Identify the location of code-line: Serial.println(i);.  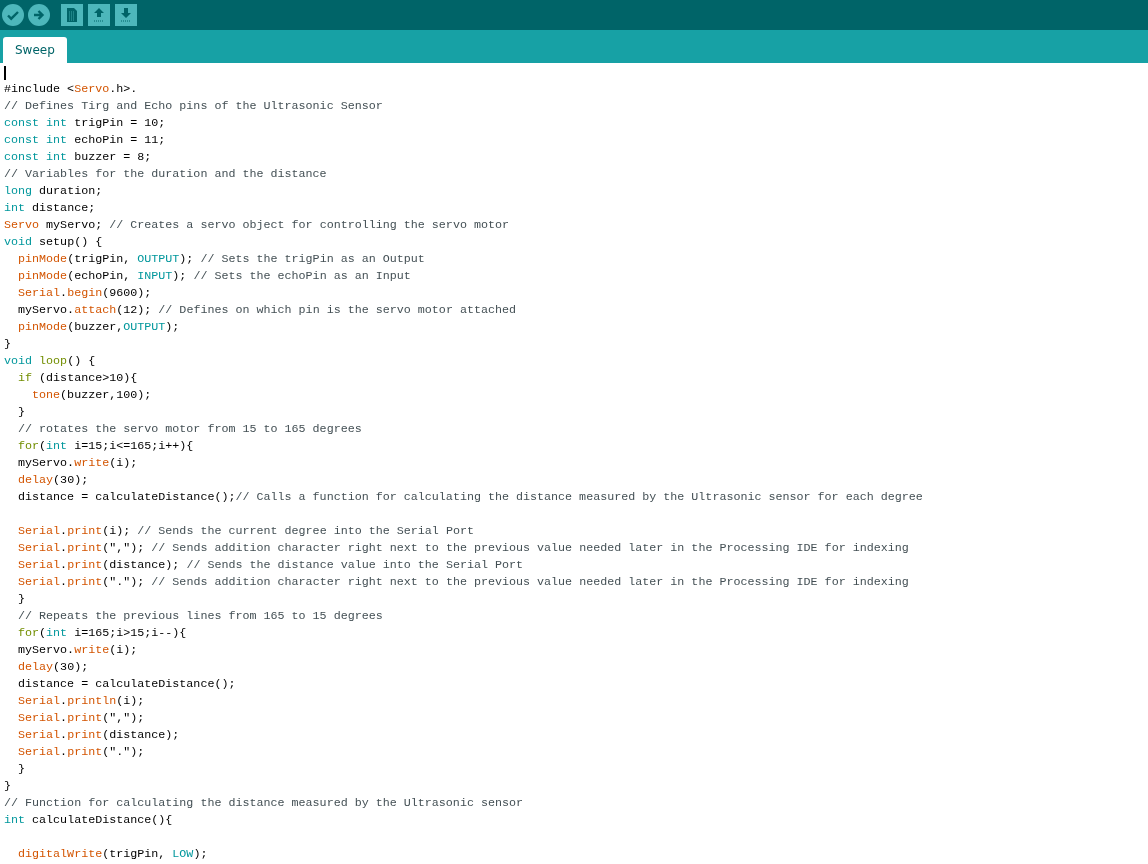
(81, 701).